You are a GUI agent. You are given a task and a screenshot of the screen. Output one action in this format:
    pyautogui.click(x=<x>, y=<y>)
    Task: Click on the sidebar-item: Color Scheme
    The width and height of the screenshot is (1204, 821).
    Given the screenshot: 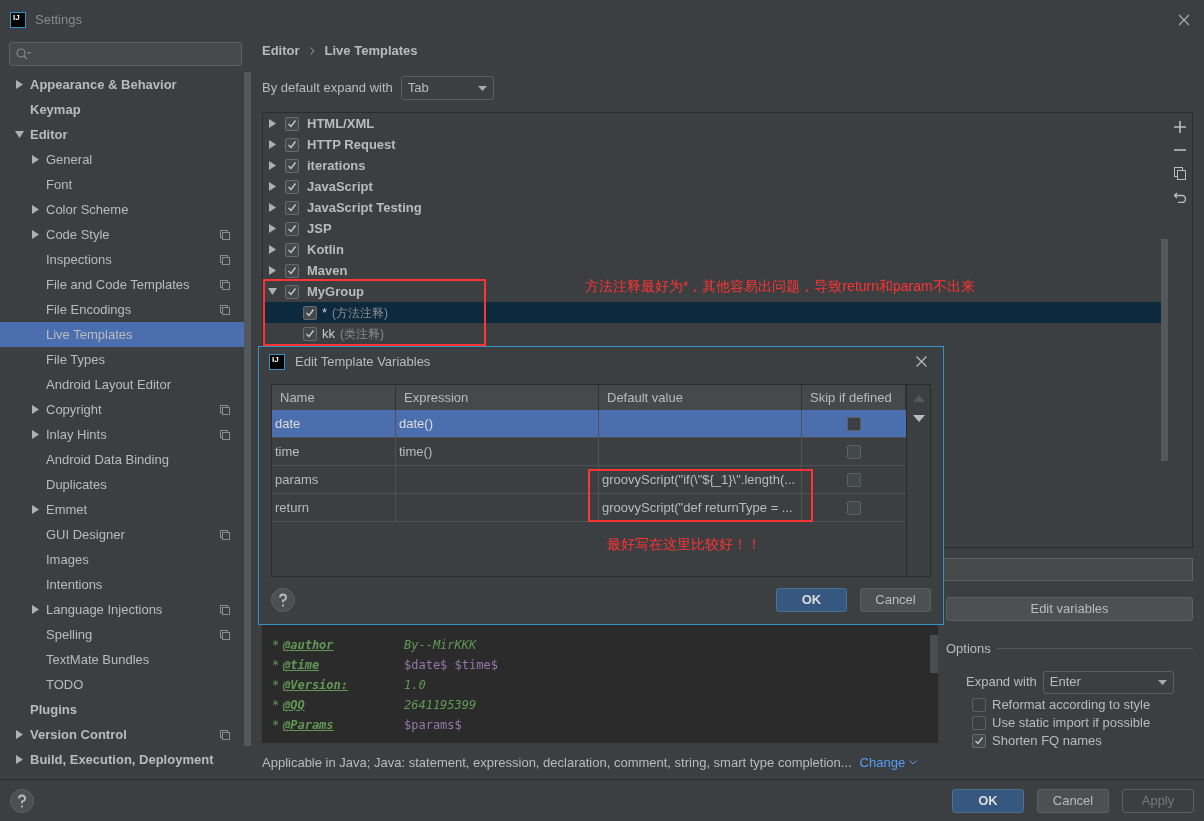 What is the action you would take?
    pyautogui.click(x=122, y=209)
    